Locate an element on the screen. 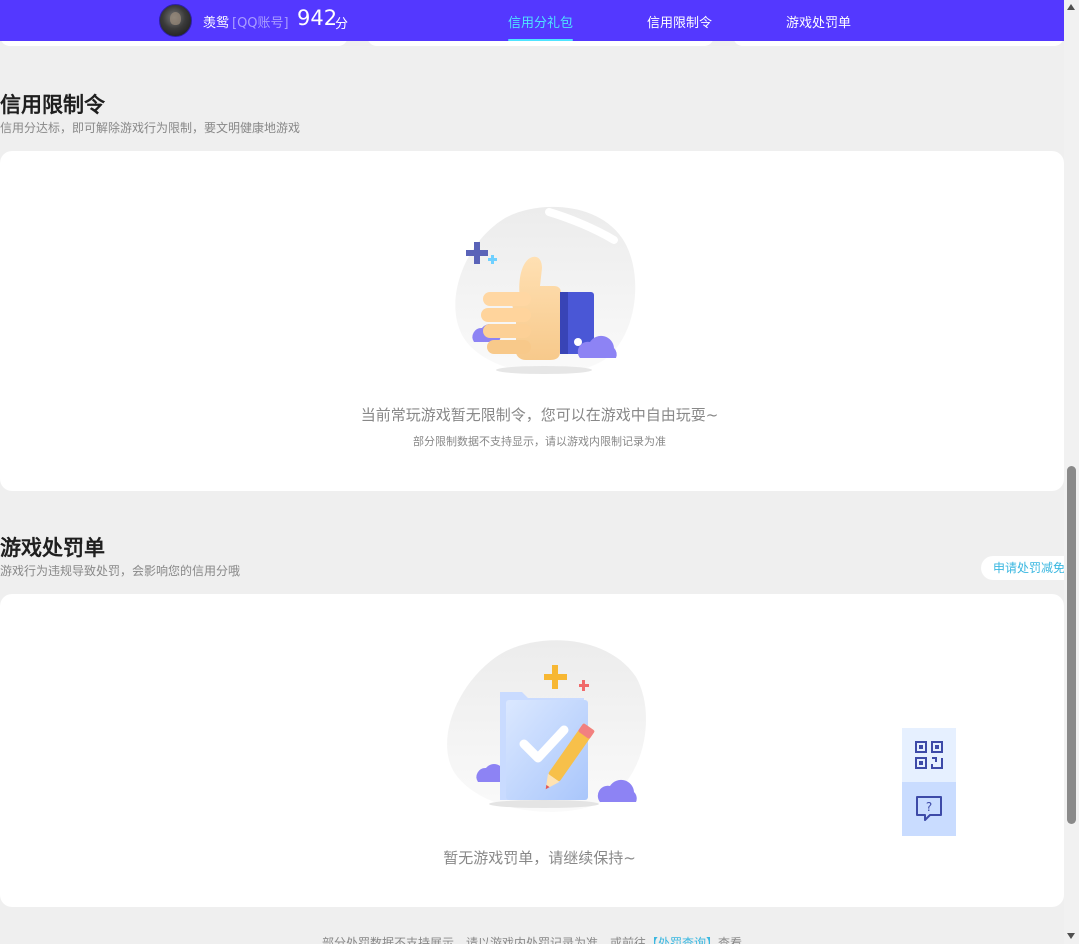 The image size is (1079, 944). user-name: 羡鸳 is located at coordinates (216, 23).